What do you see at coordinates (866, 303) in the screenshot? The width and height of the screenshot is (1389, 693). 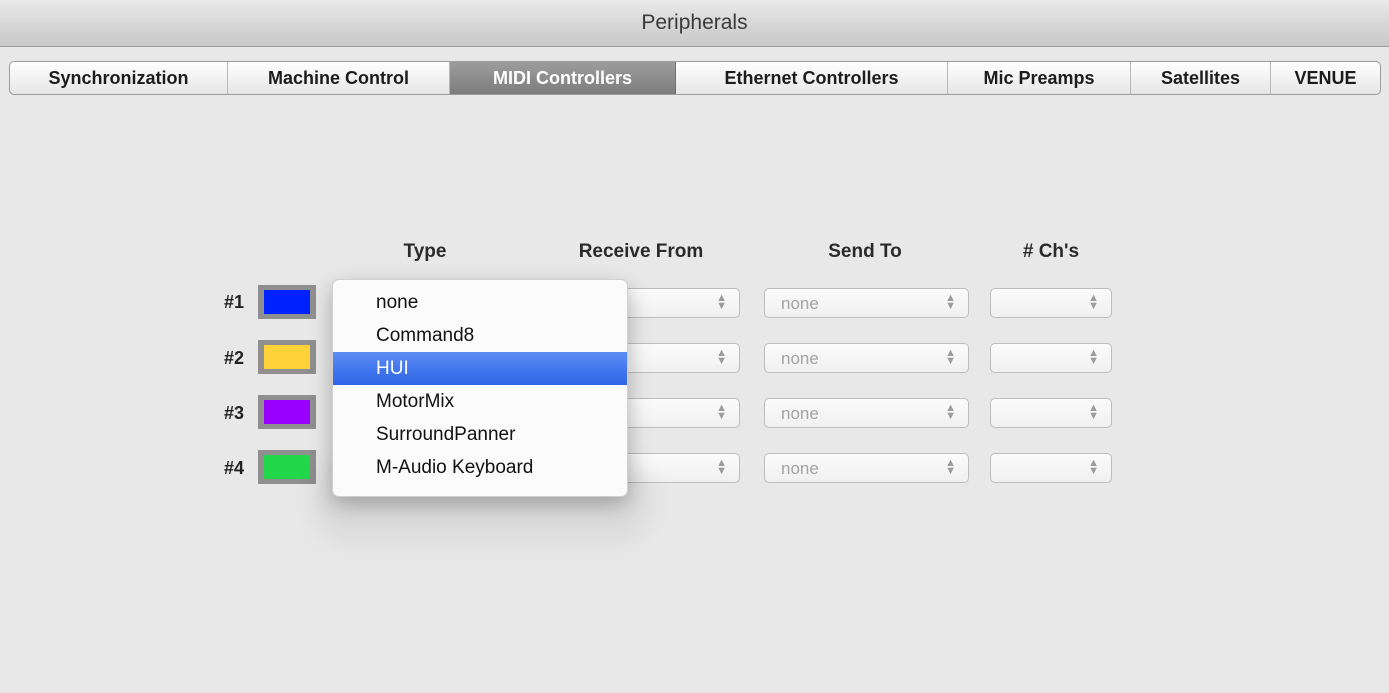 I see `send-to-popup-1: none ▲ ▼` at bounding box center [866, 303].